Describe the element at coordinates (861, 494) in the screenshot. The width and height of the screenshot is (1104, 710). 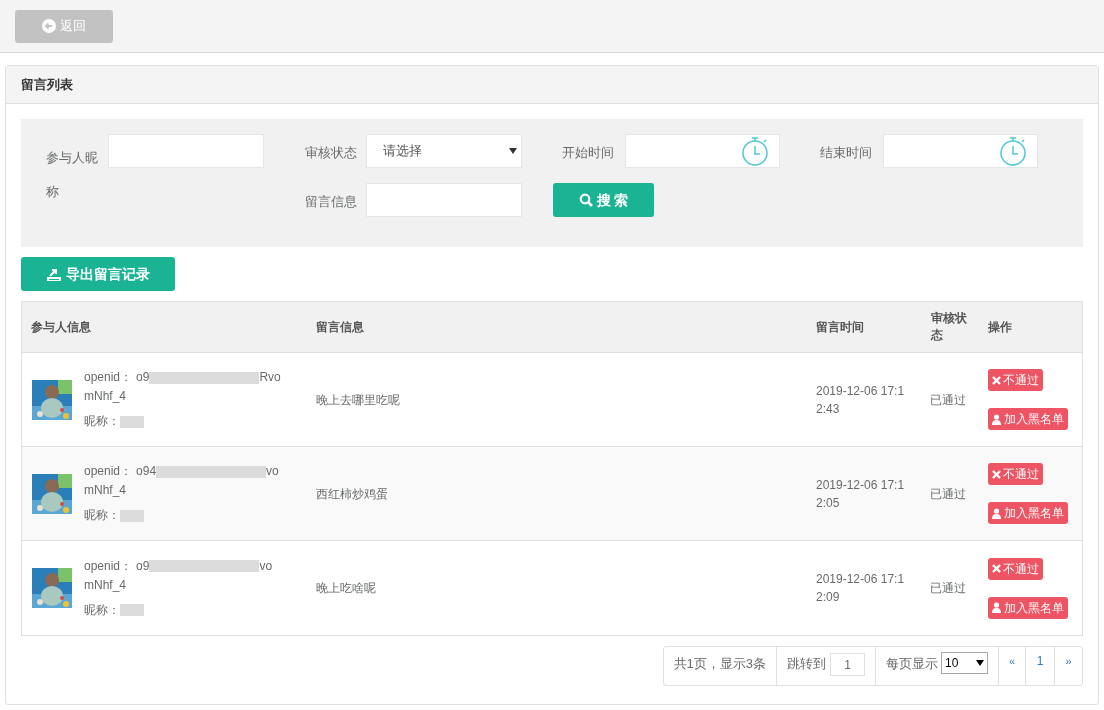
I see `message-time: 2019-12-06 17:12:05` at that location.